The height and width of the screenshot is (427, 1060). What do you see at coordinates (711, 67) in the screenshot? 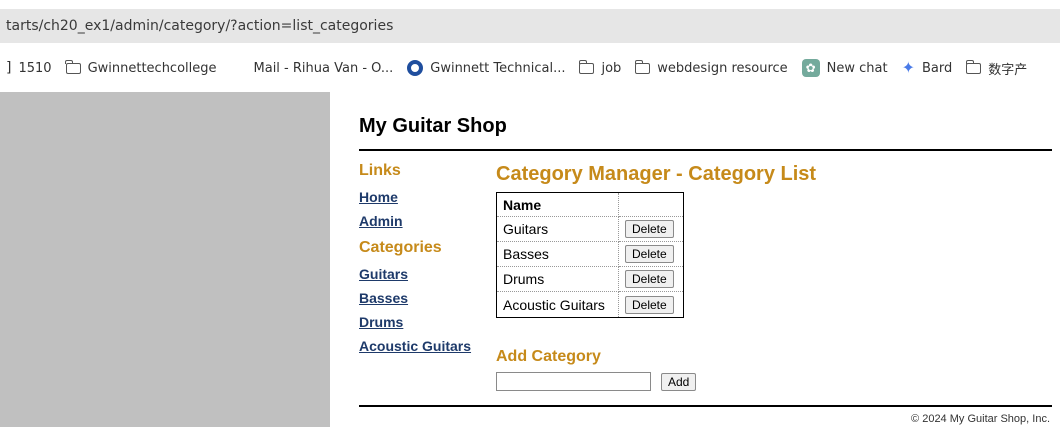
I see `bookmark-webdesign-resource: webdesign resource` at bounding box center [711, 67].